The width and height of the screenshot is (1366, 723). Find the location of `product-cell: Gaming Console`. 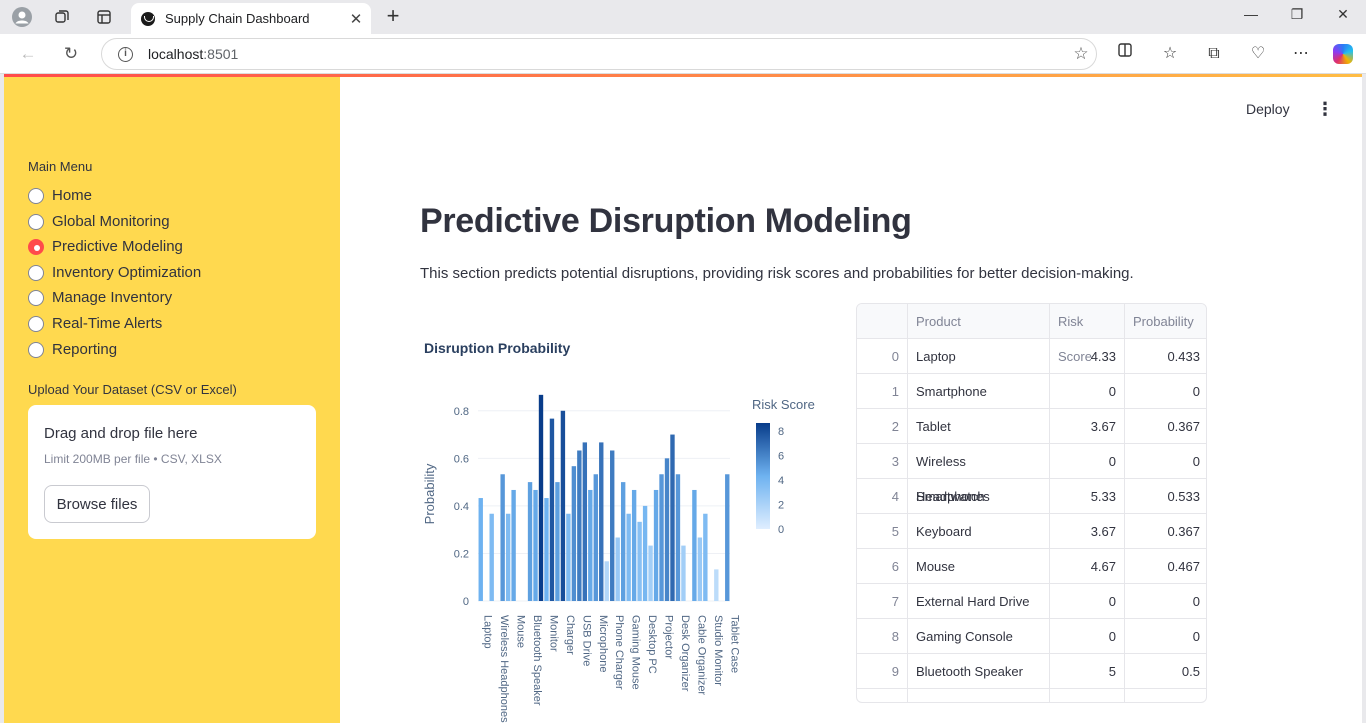

product-cell: Gaming Console is located at coordinates (979, 636).